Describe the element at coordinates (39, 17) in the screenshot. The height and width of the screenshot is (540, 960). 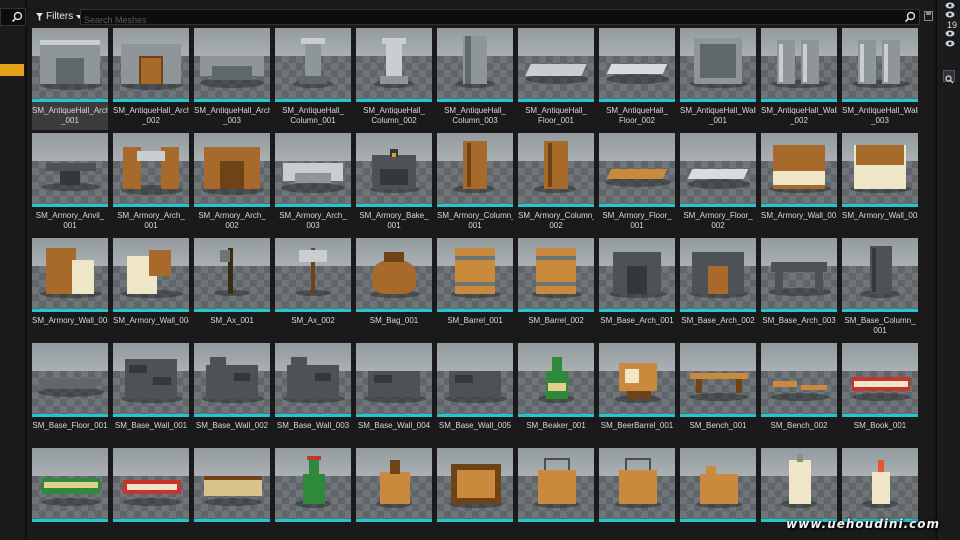
I see `filter-icon` at that location.